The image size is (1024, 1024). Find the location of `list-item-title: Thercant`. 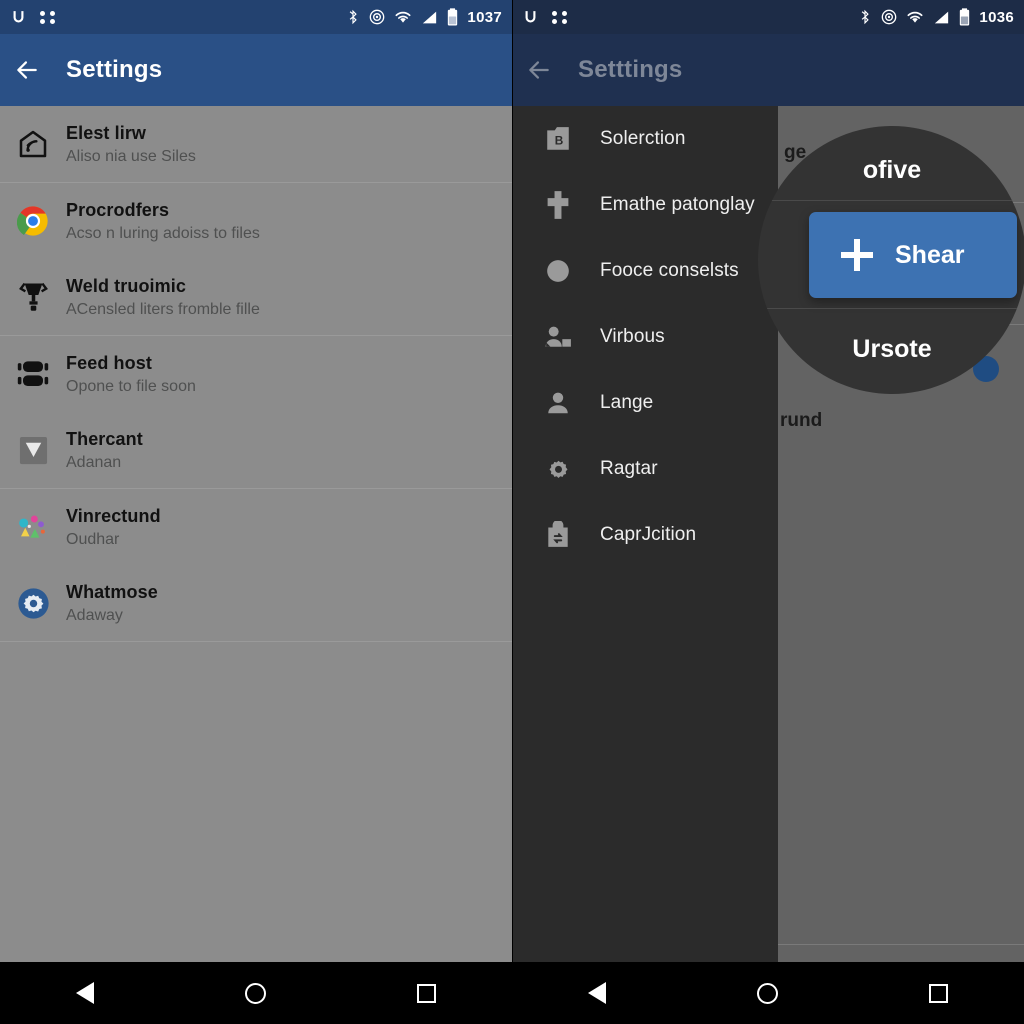

list-item-title: Thercant is located at coordinates (104, 438).